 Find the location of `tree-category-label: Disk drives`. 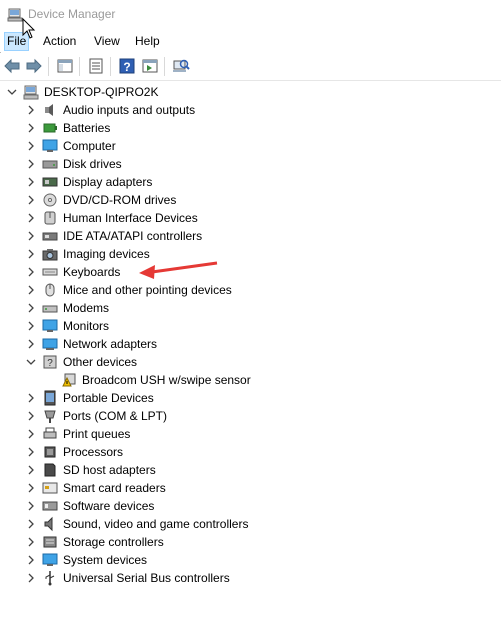

tree-category-label: Disk drives is located at coordinates (92, 164).